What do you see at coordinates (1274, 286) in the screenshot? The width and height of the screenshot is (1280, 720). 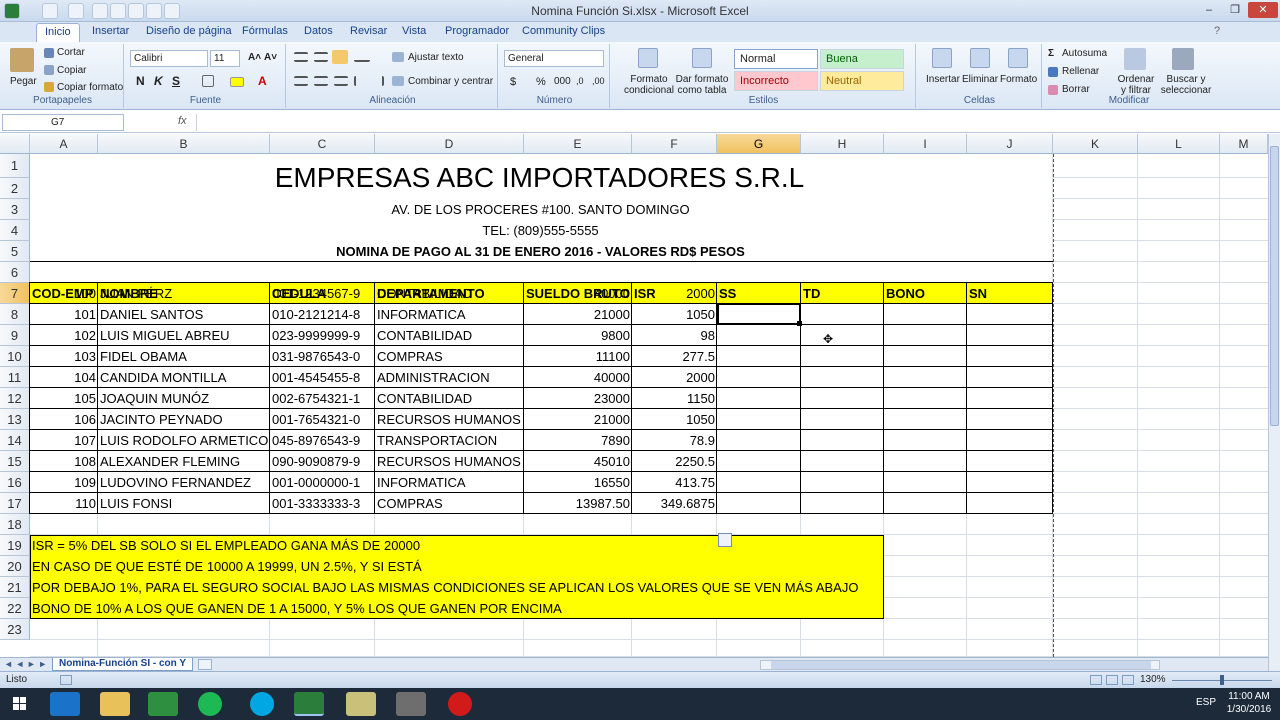 I see `vertical-scroll-thumb` at bounding box center [1274, 286].